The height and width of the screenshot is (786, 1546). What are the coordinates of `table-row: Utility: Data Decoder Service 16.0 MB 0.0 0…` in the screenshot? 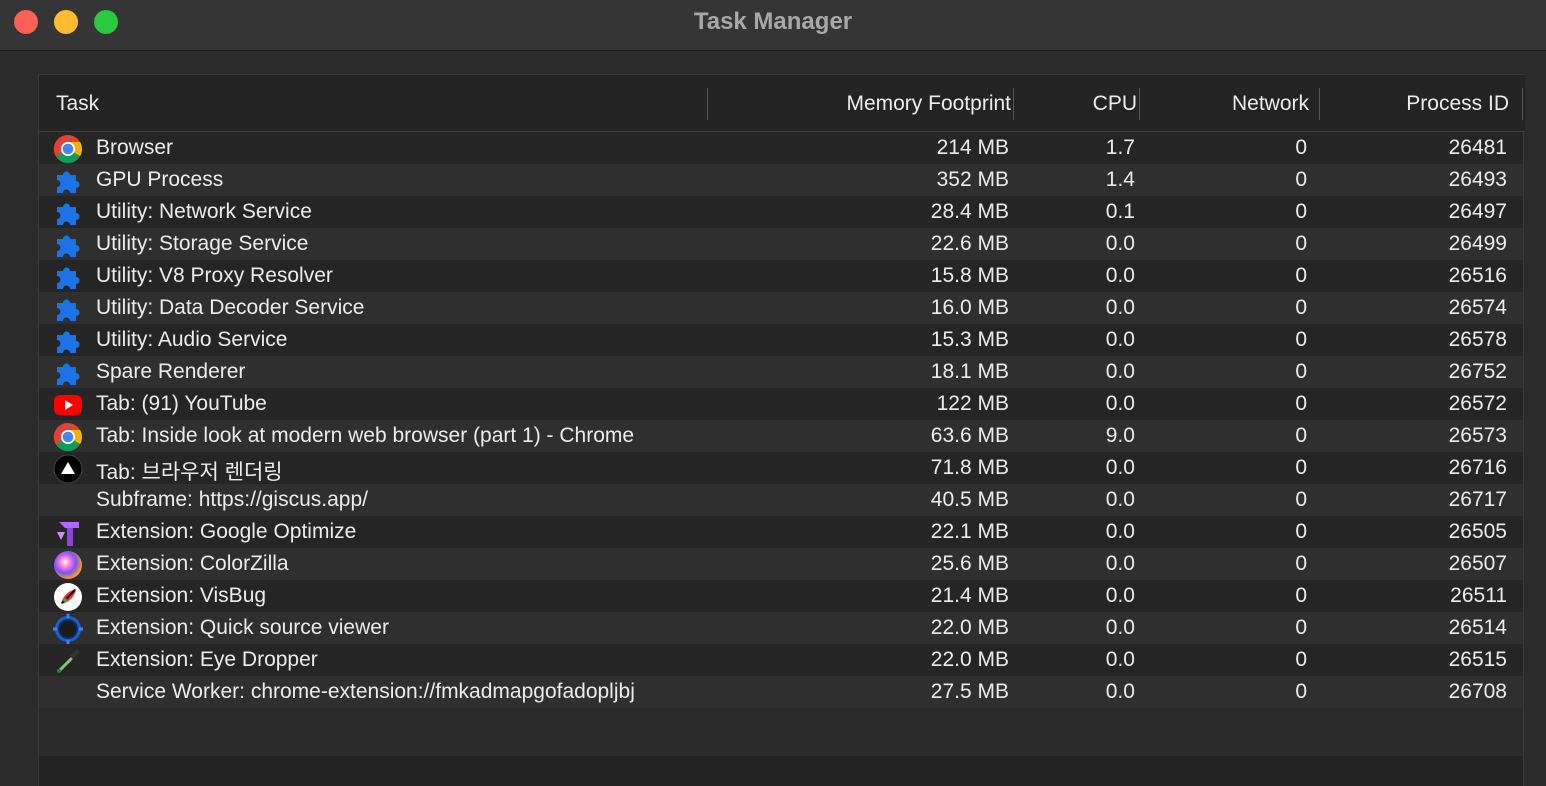 It's located at (781, 308).